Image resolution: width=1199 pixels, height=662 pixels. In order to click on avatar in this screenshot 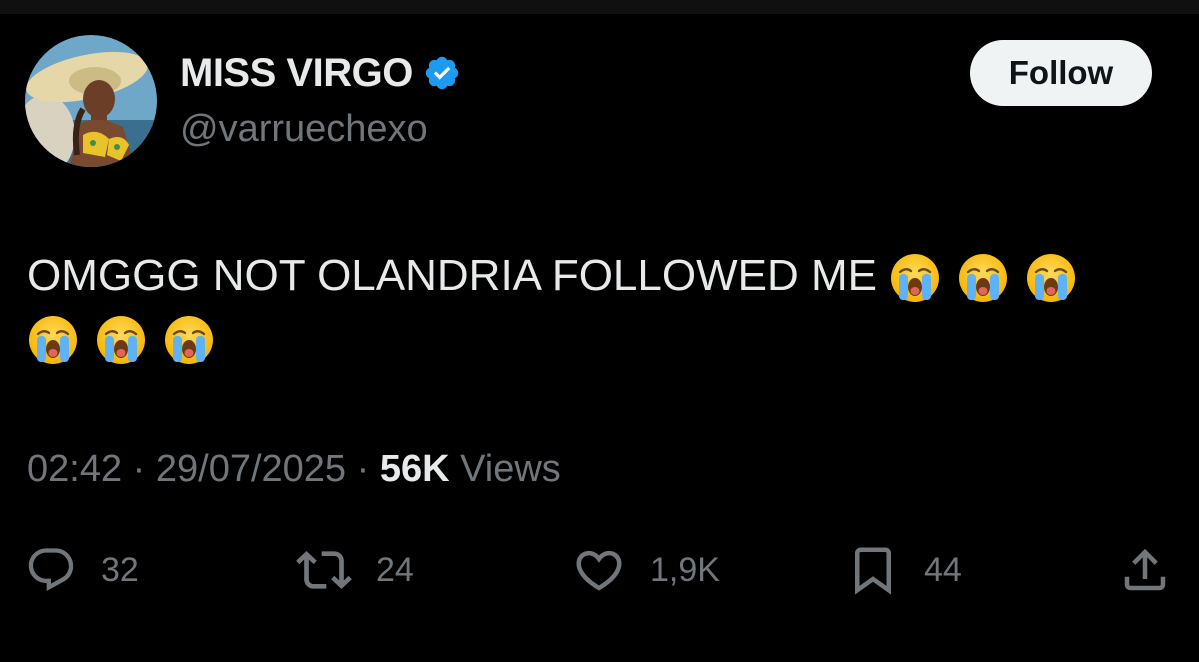, I will do `click(91, 101)`.